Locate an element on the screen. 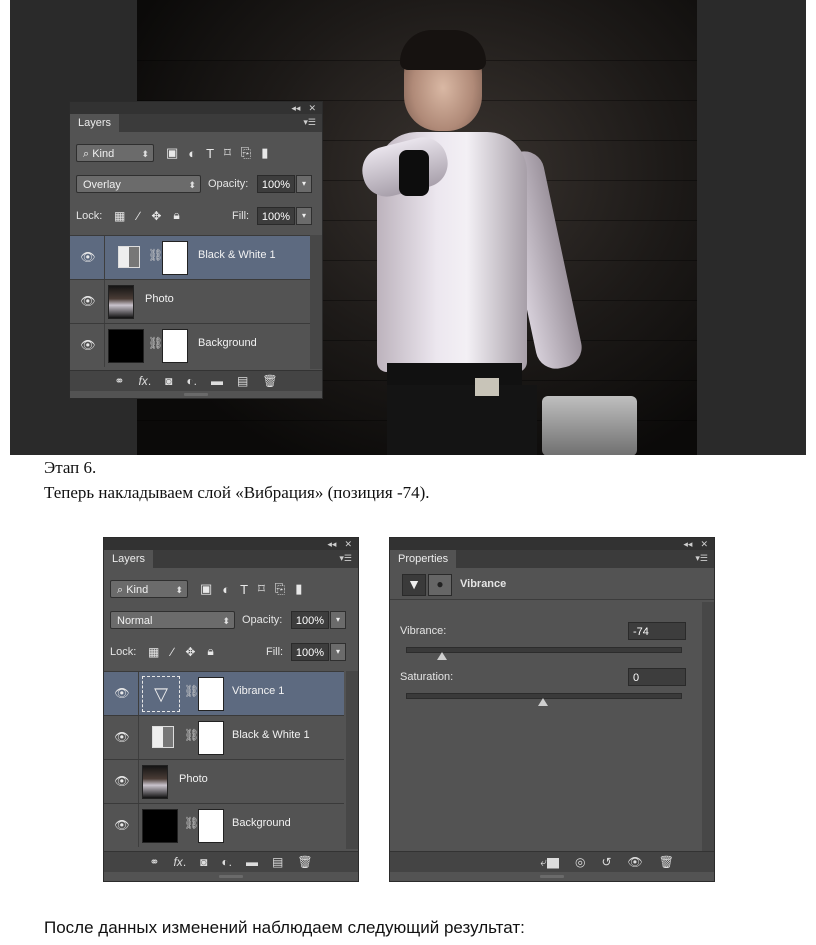  tab-layers: Layers is located at coordinates (129, 559).